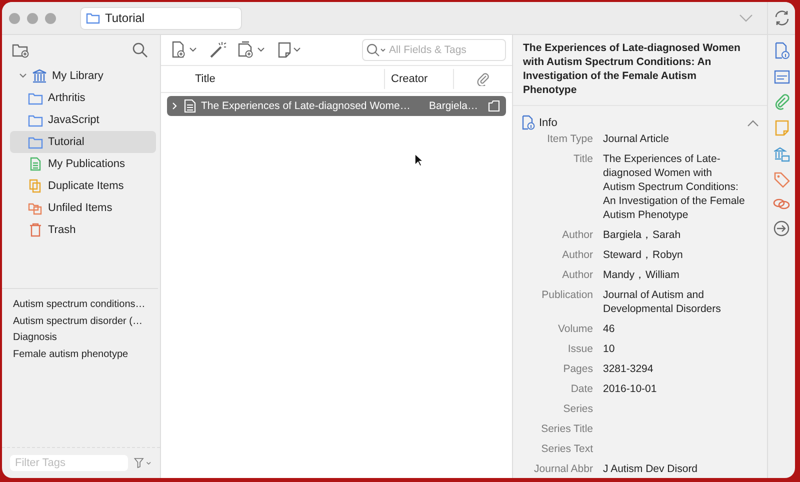 This screenshot has height=482, width=800. What do you see at coordinates (566, 449) in the screenshot?
I see `field-label: Series Text` at bounding box center [566, 449].